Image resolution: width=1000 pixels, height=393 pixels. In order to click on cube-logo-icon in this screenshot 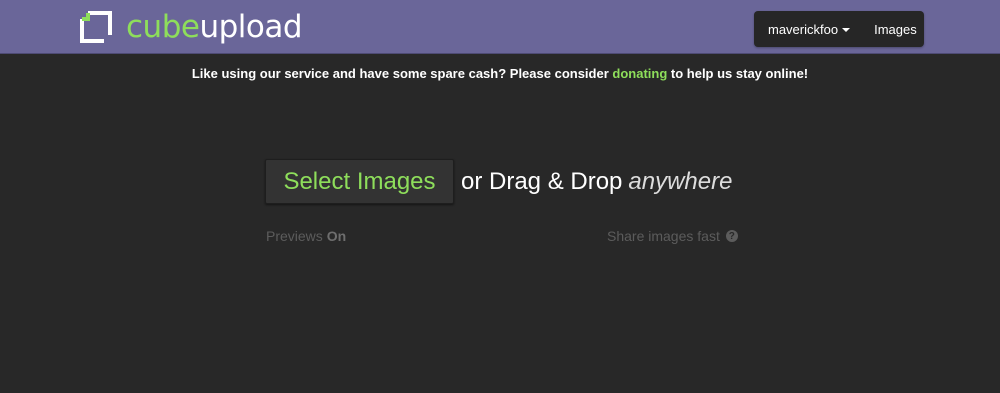, I will do `click(96, 27)`.